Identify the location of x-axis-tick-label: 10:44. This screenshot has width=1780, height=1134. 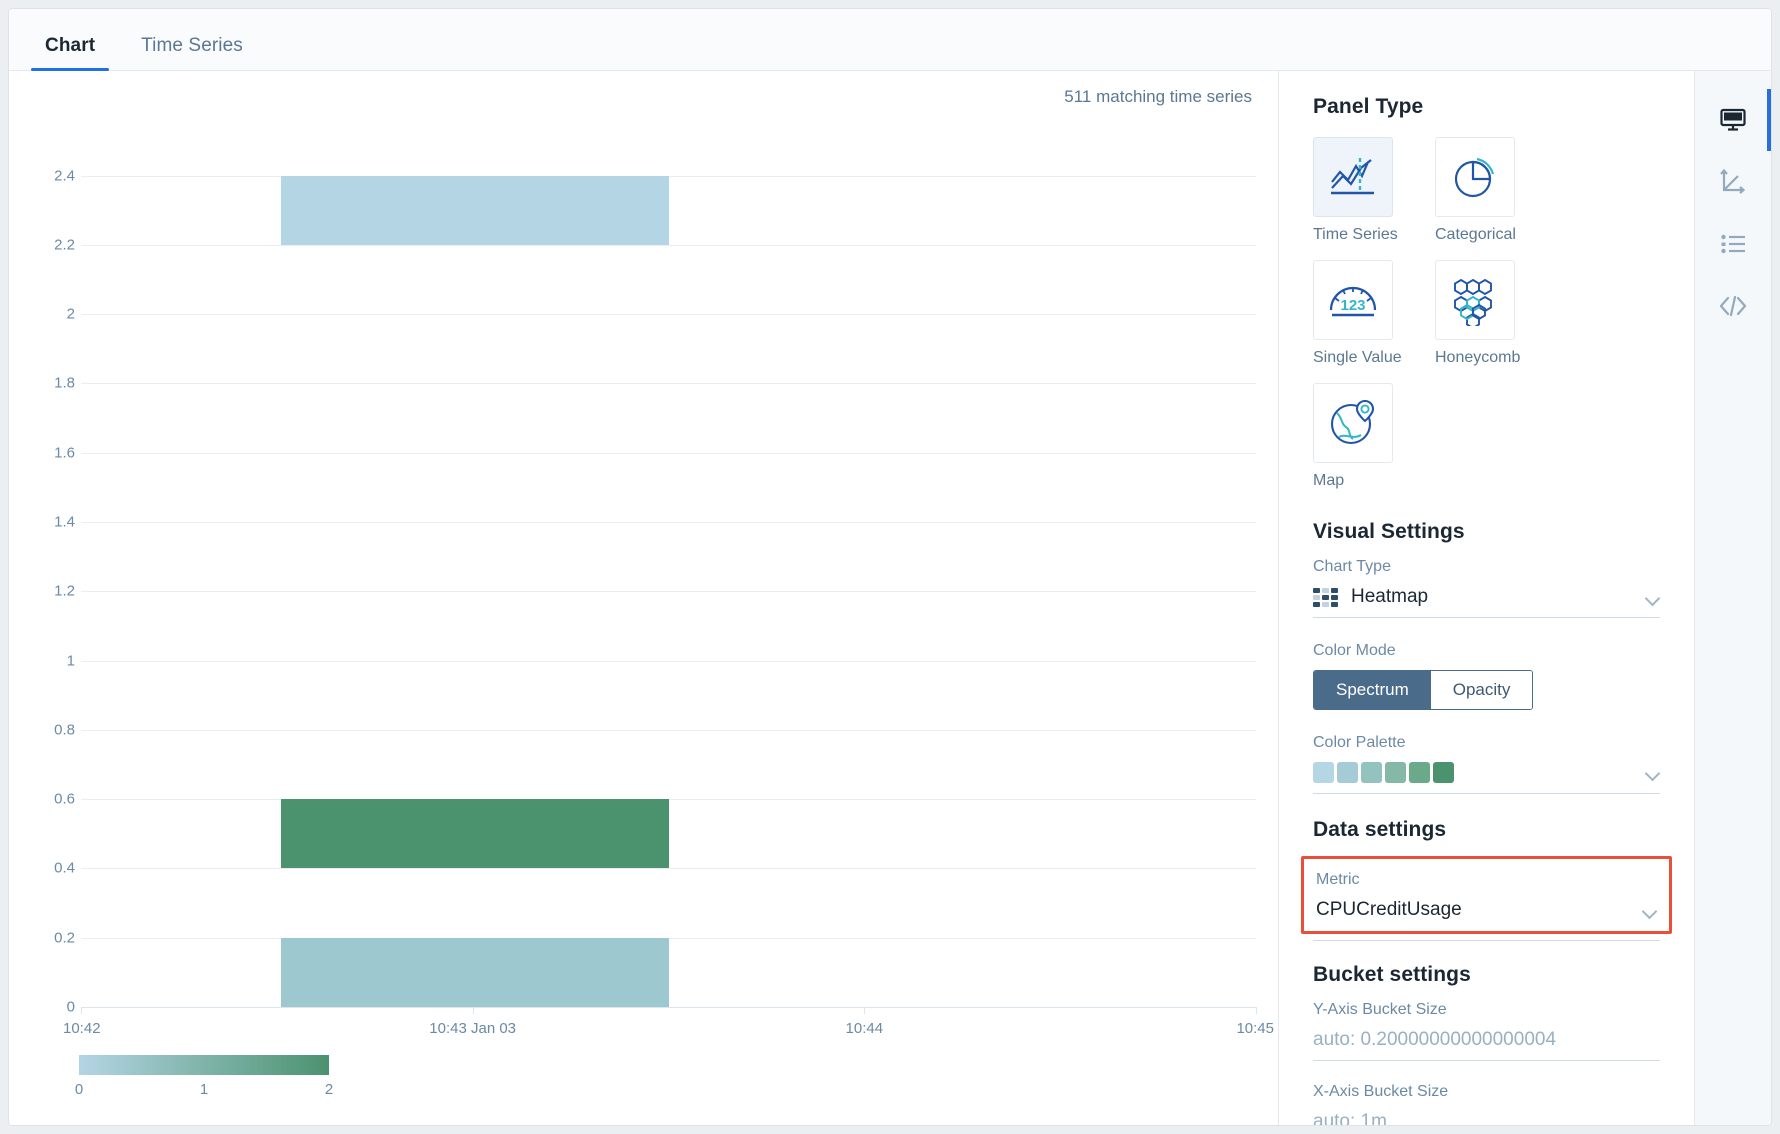
(864, 1028).